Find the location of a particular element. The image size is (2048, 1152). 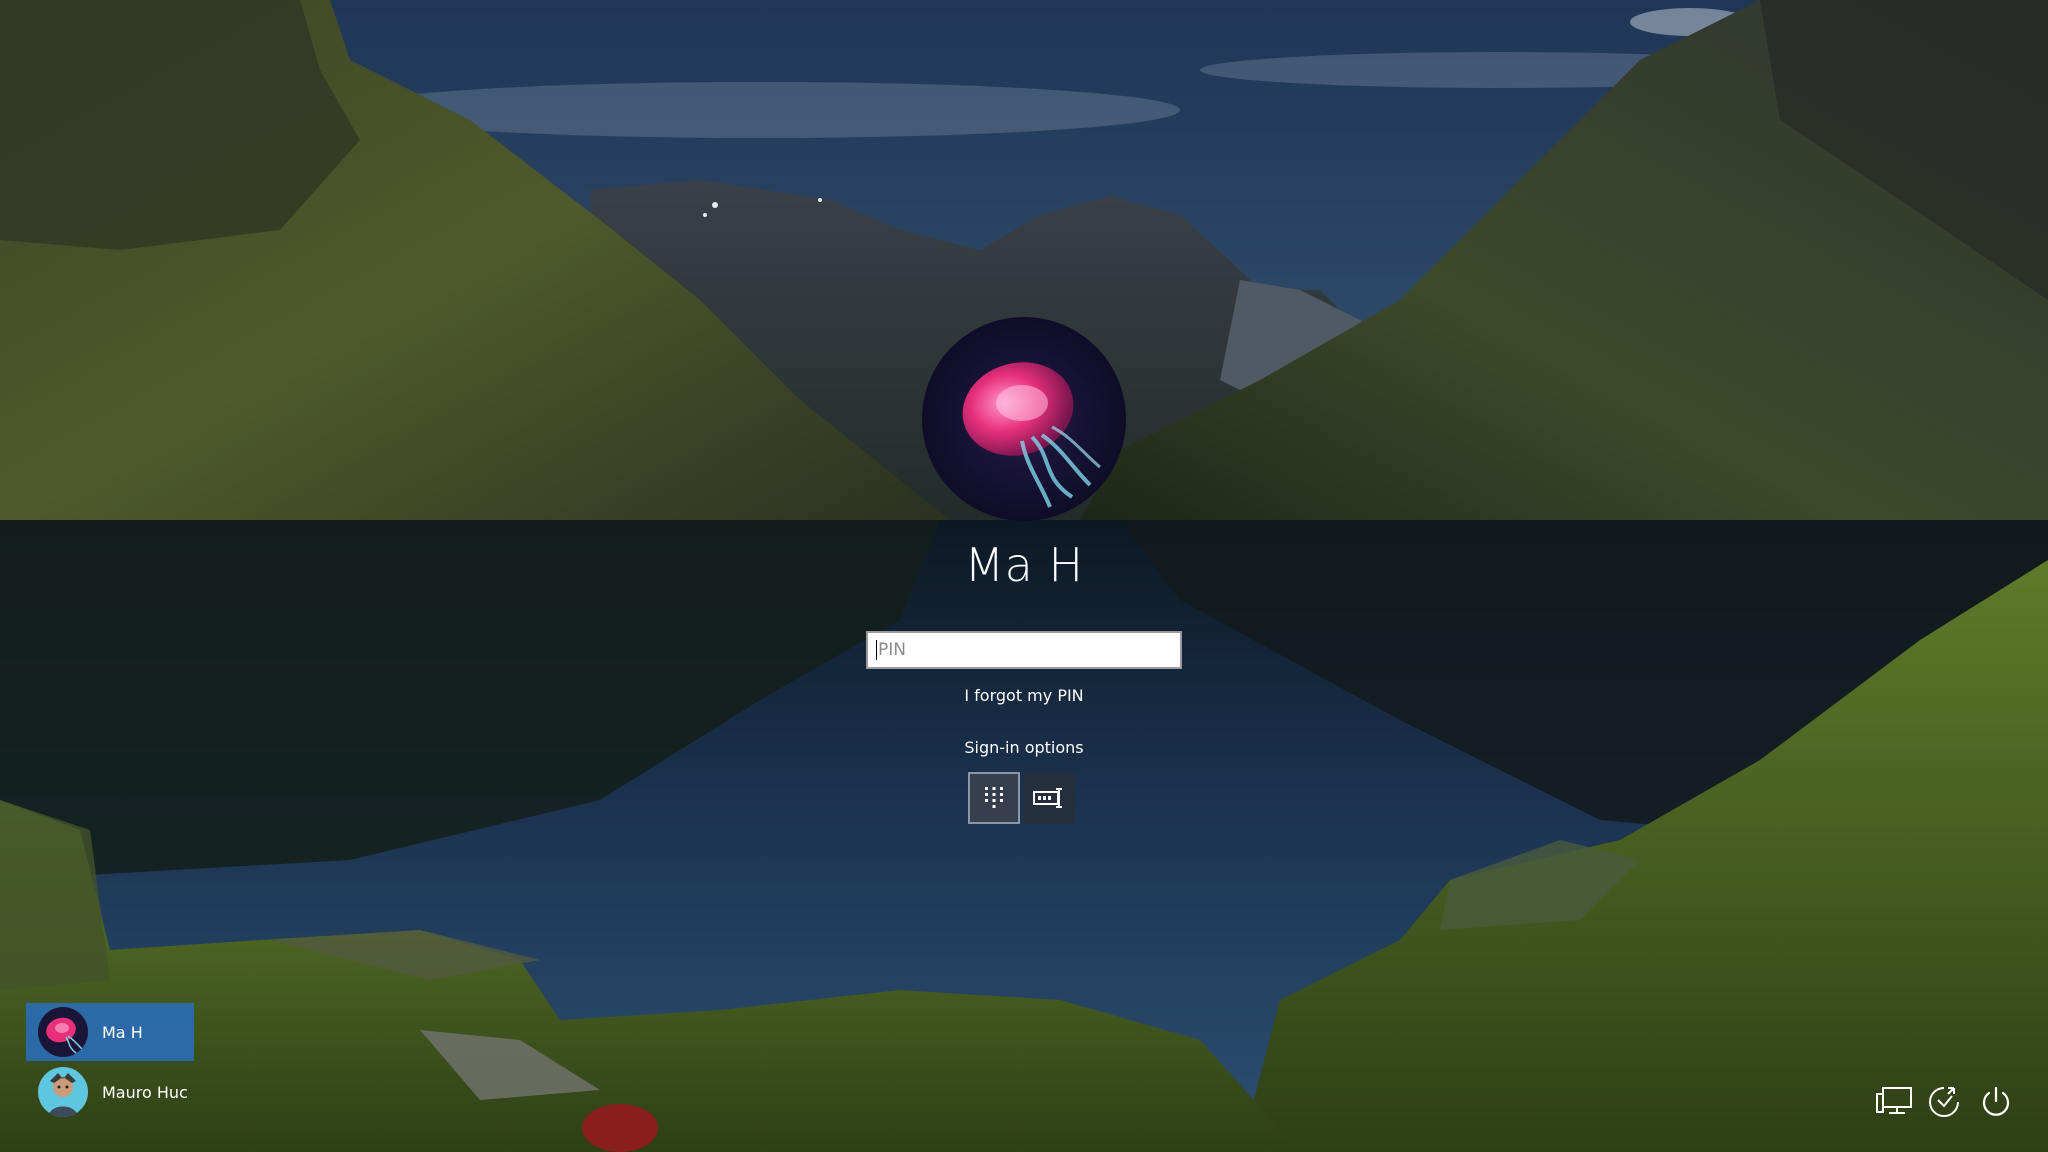

network-button is located at coordinates (1894, 1102).